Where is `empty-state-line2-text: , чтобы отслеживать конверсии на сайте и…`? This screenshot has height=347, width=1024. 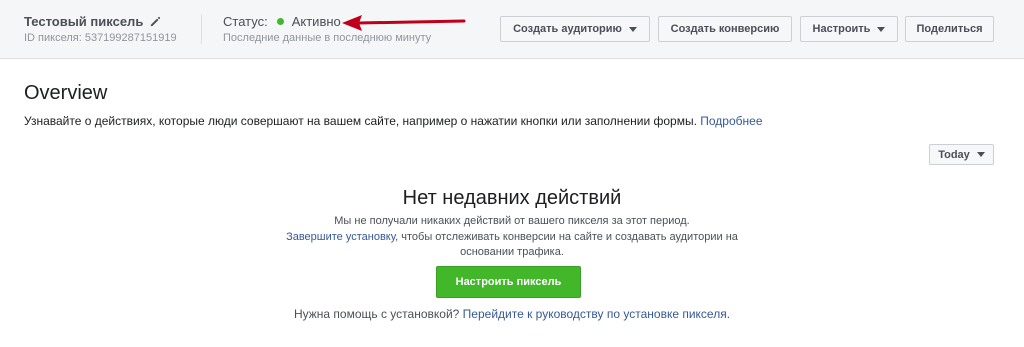
empty-state-line2-text: , чтобы отслеживать конверсии на сайте и… is located at coordinates (566, 237).